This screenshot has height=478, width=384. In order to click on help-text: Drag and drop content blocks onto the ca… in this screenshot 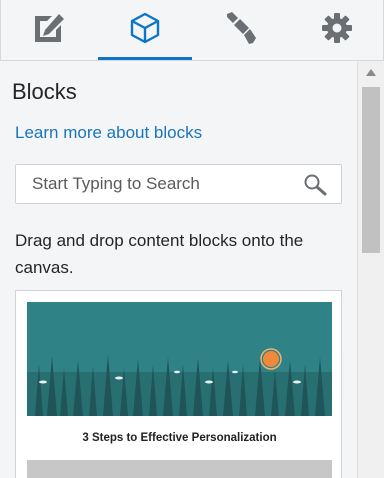, I will do `click(159, 254)`.